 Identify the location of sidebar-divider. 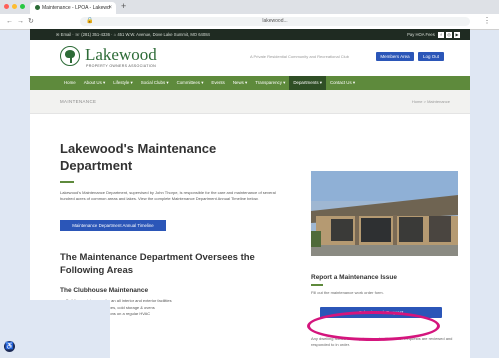
(317, 285).